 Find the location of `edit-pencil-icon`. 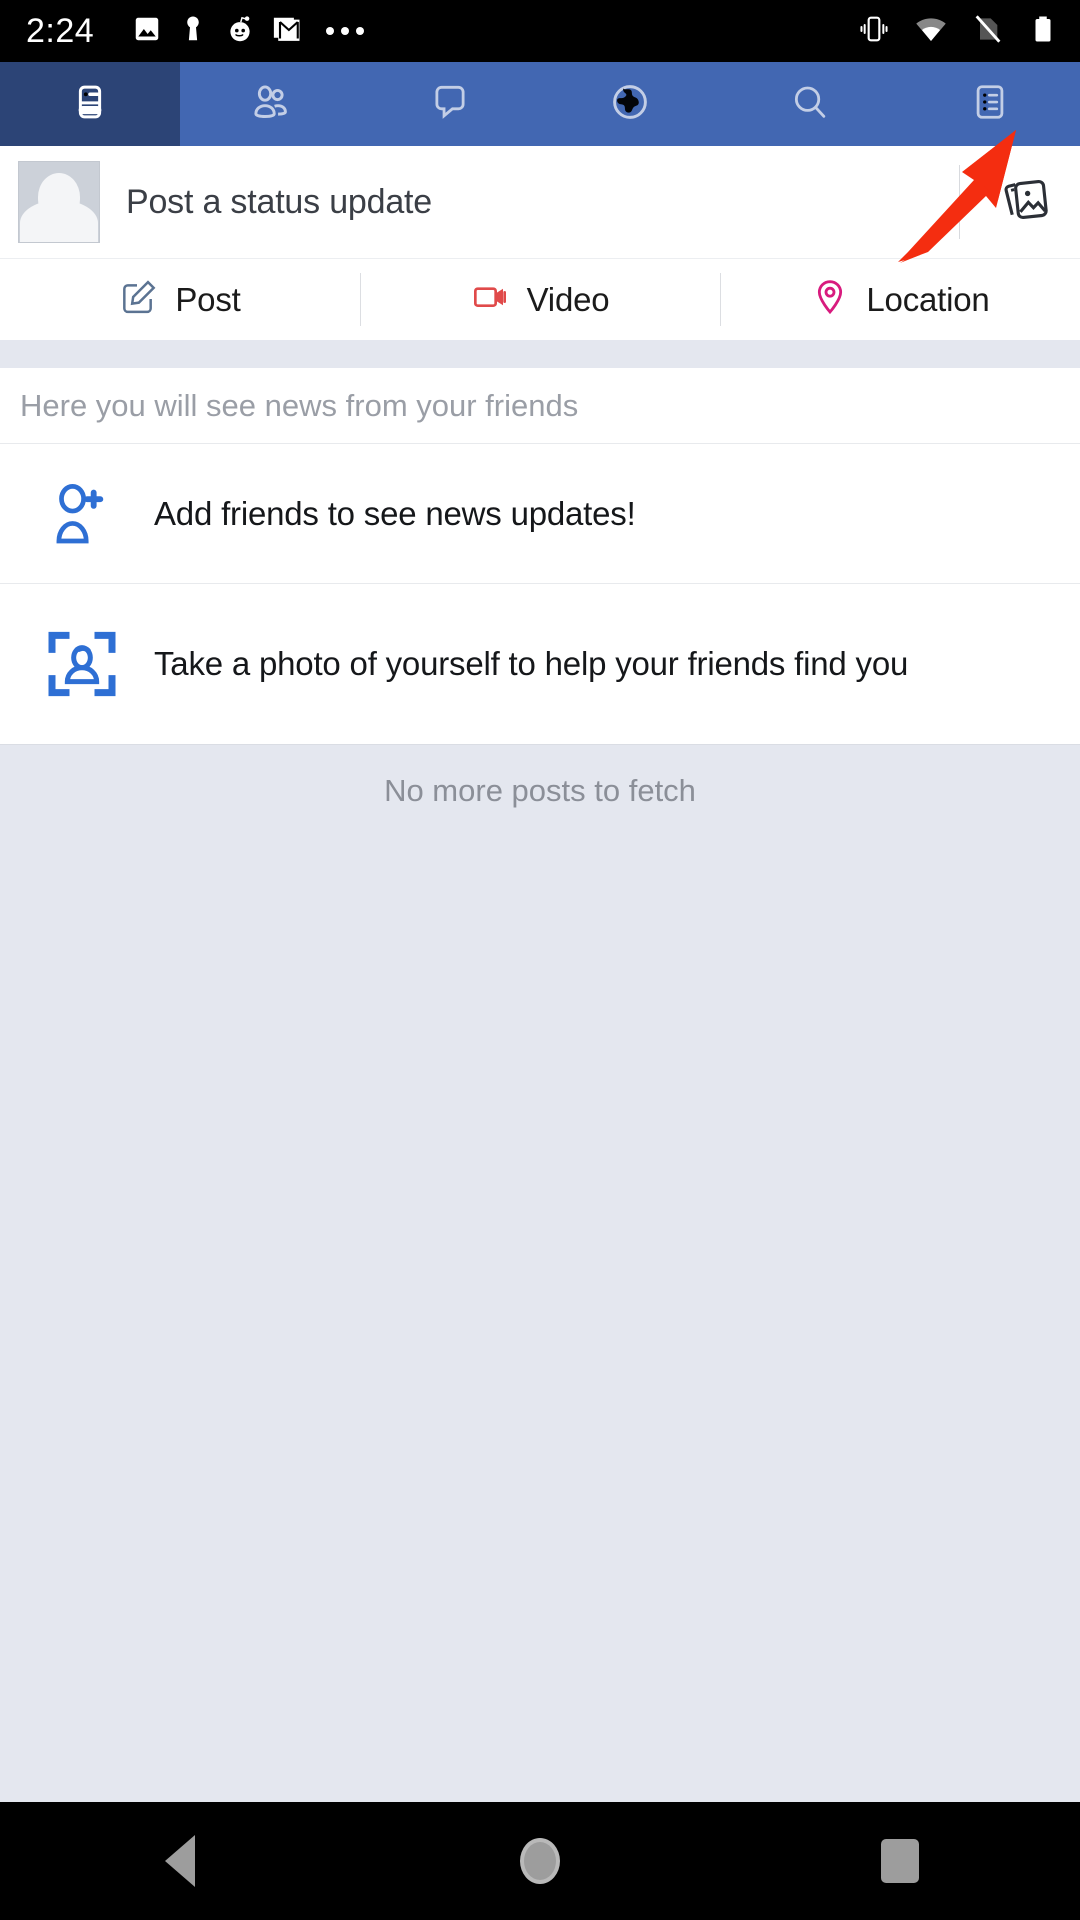

edit-pencil-icon is located at coordinates (139, 299).